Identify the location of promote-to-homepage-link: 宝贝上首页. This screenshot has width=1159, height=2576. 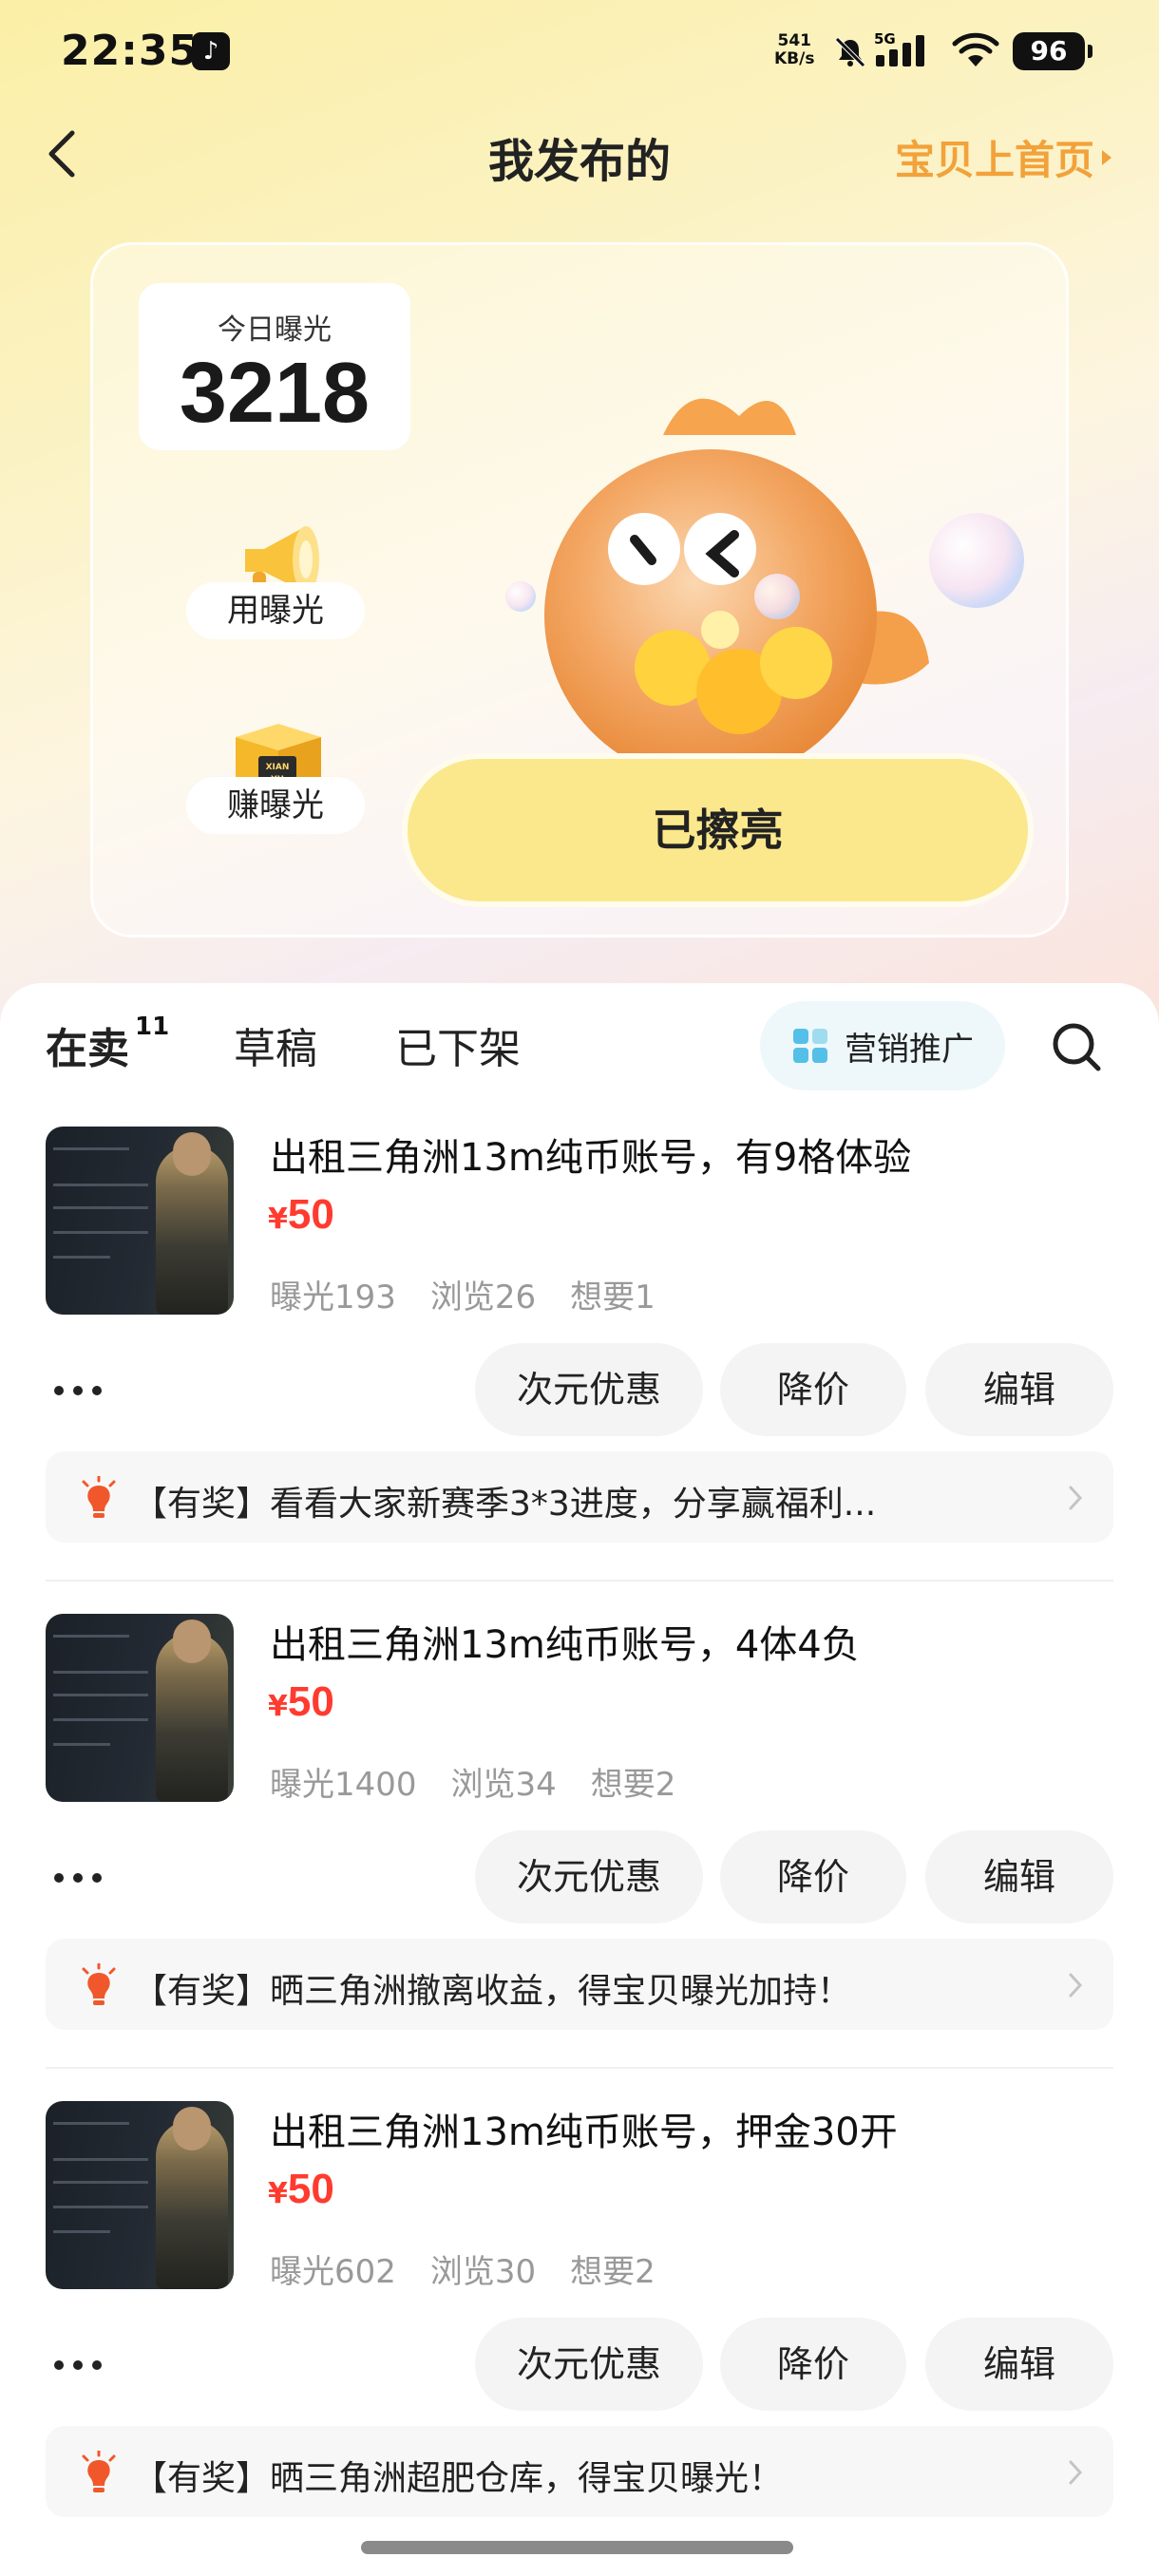
(1003, 157).